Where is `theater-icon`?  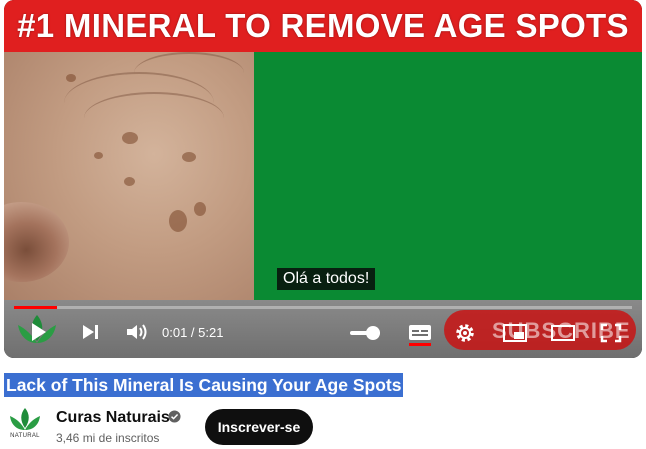
theater-icon is located at coordinates (563, 333).